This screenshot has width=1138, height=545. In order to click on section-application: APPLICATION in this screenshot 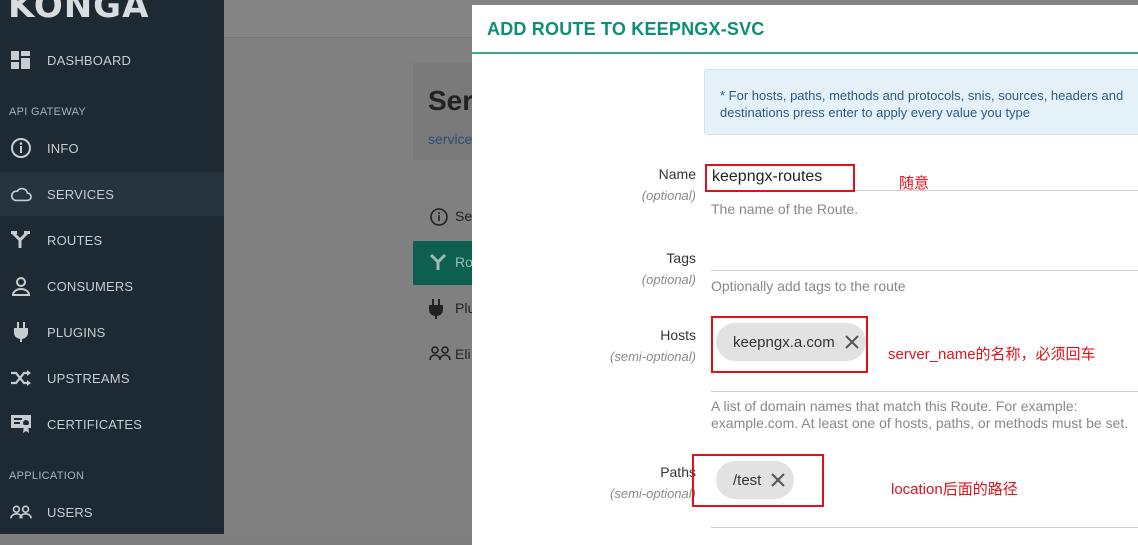, I will do `click(47, 476)`.